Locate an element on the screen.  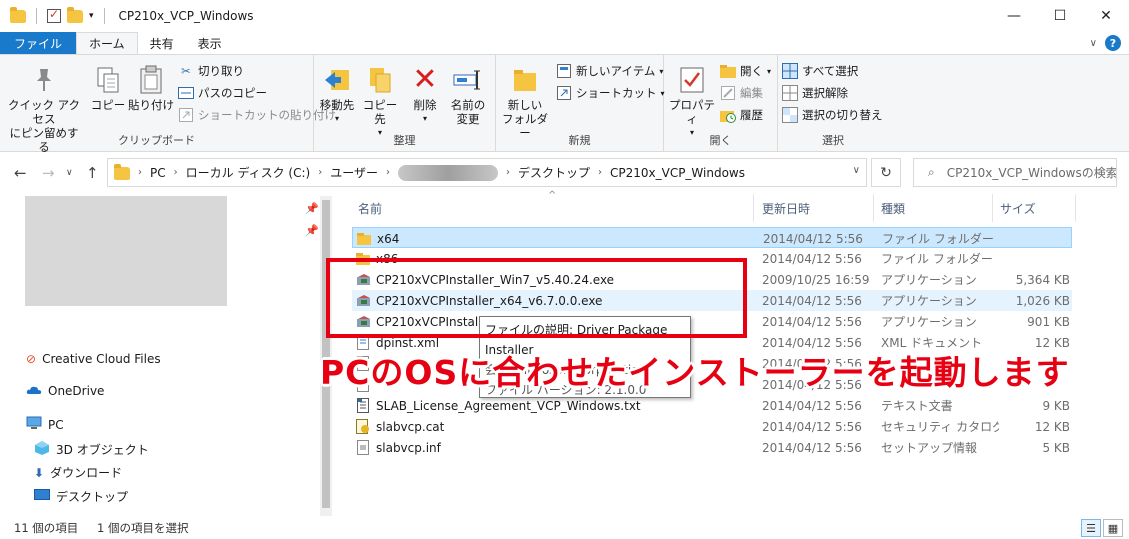
properties-label: プロパティ is located at coordinates (692, 112).